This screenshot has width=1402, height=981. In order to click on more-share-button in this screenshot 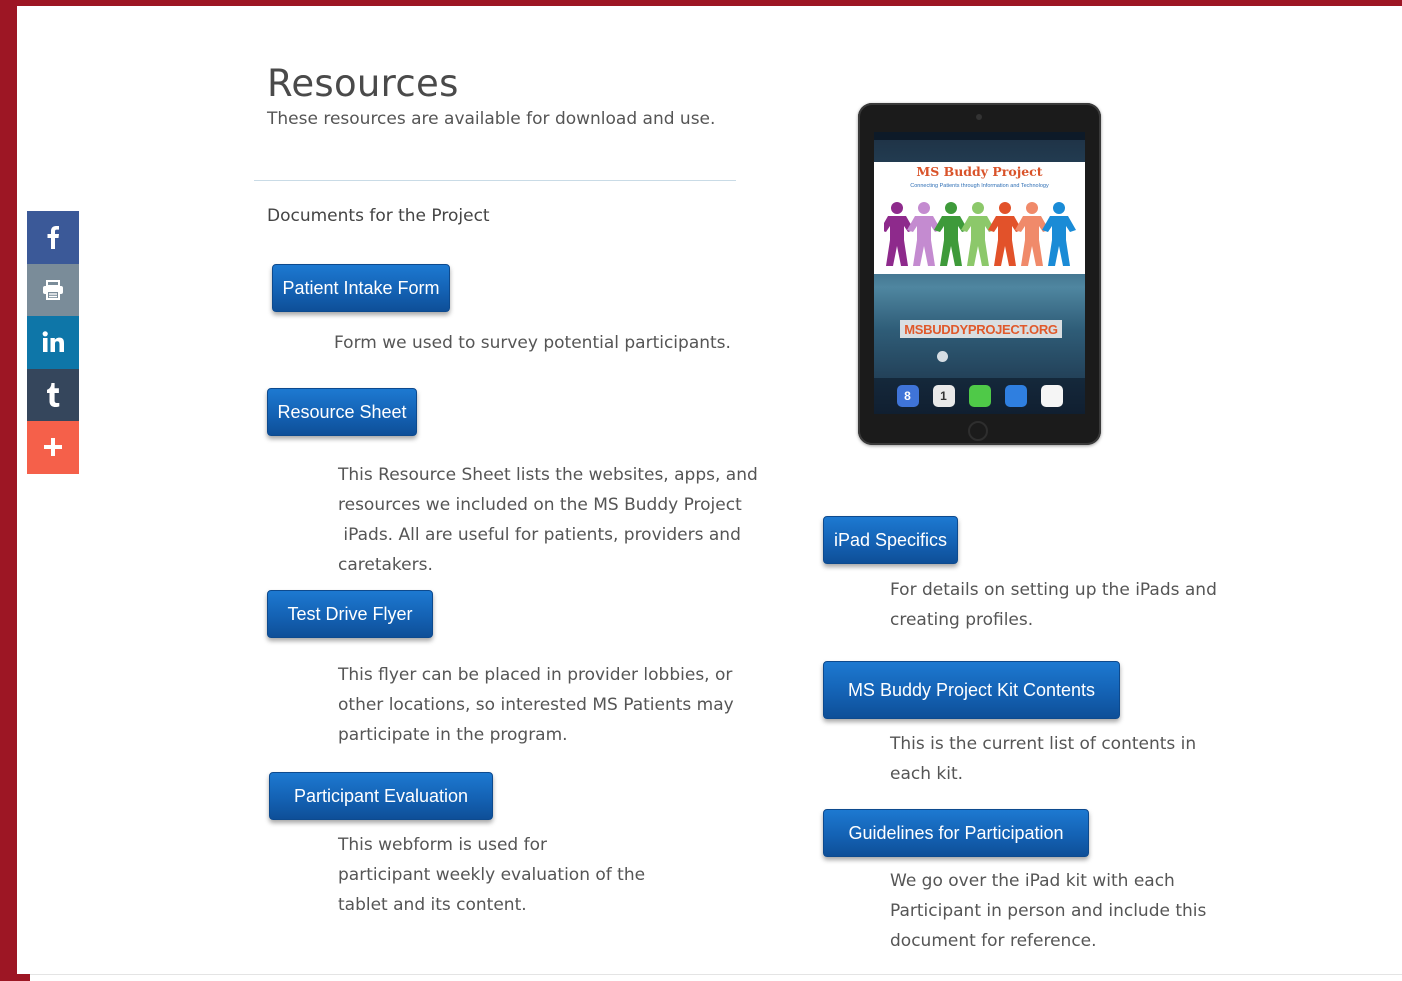, I will do `click(53, 447)`.